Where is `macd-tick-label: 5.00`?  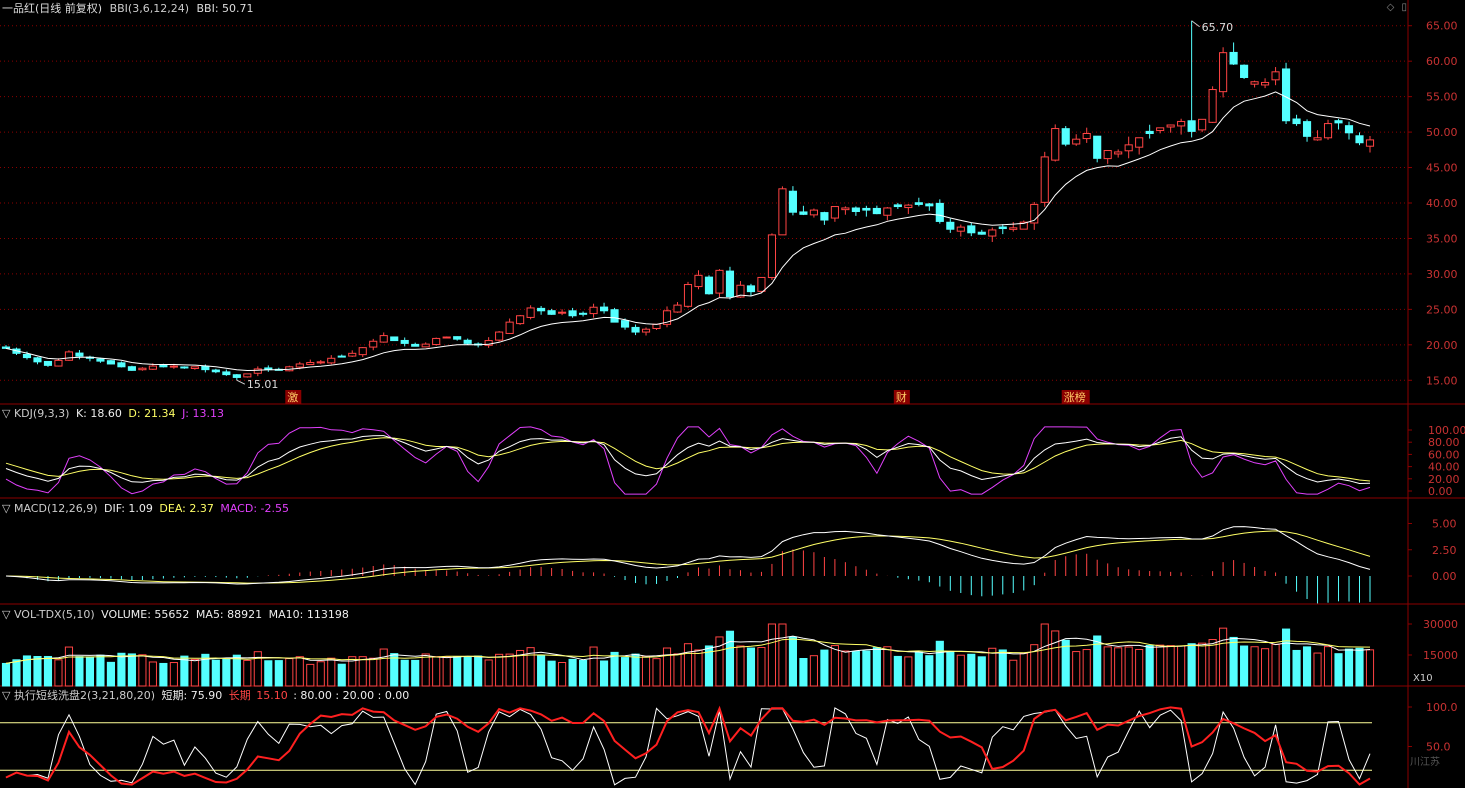
macd-tick-label: 5.00 is located at coordinates (1444, 524).